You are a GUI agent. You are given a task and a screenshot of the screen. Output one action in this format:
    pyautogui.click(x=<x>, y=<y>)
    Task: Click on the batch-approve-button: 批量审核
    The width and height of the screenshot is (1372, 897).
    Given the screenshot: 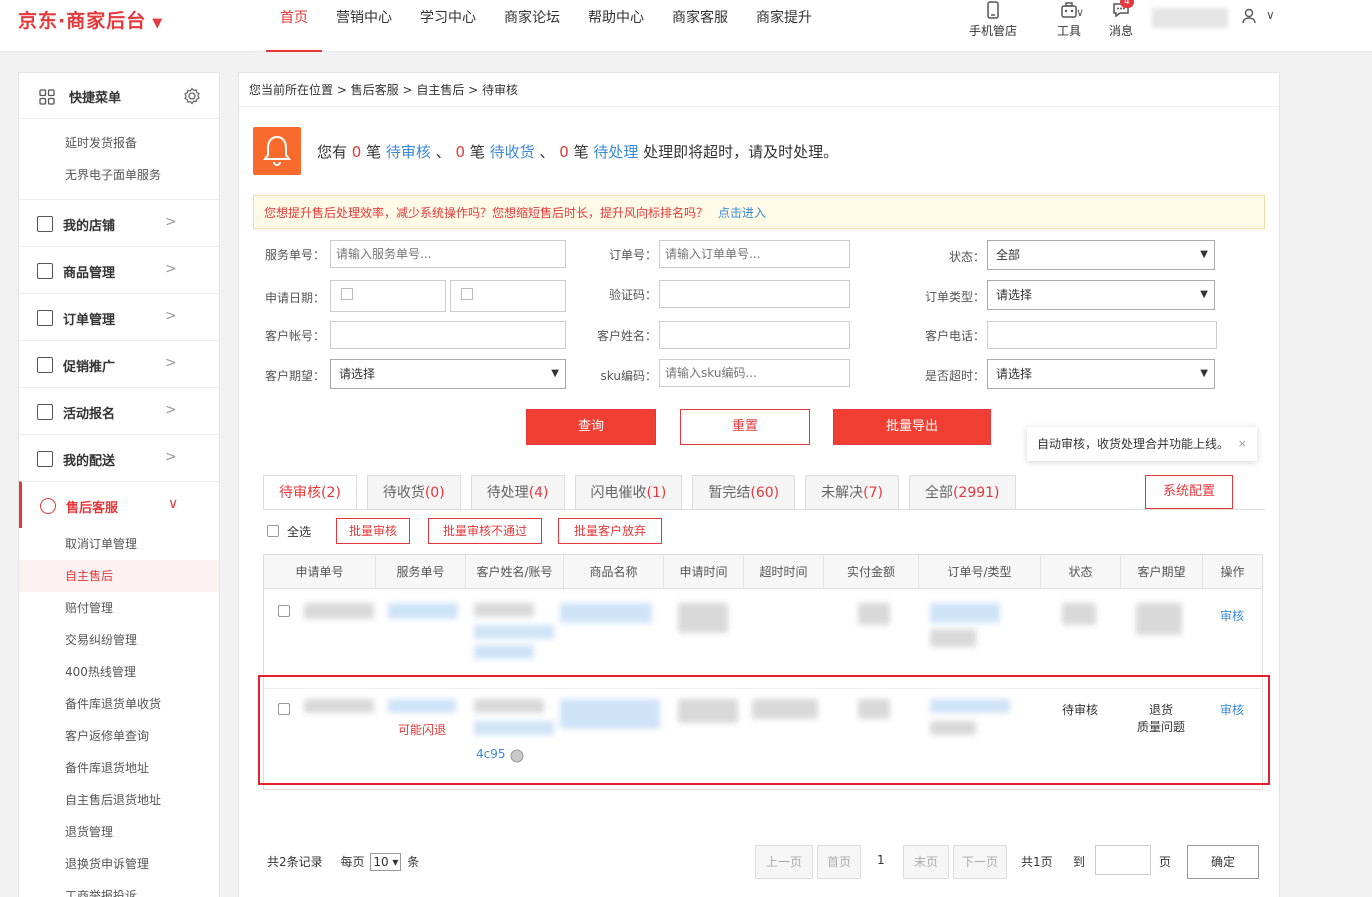 What is the action you would take?
    pyautogui.click(x=373, y=531)
    